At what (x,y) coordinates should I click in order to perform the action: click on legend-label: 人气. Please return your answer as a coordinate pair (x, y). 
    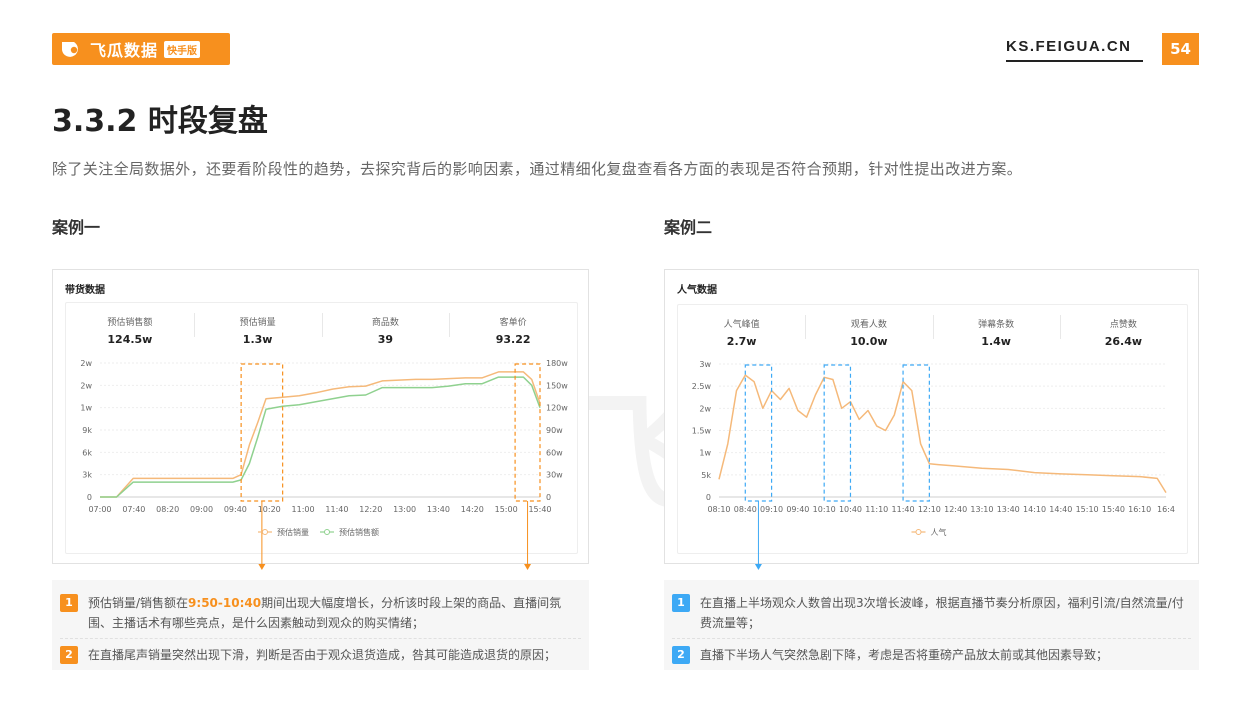
    Looking at the image, I should click on (939, 532).